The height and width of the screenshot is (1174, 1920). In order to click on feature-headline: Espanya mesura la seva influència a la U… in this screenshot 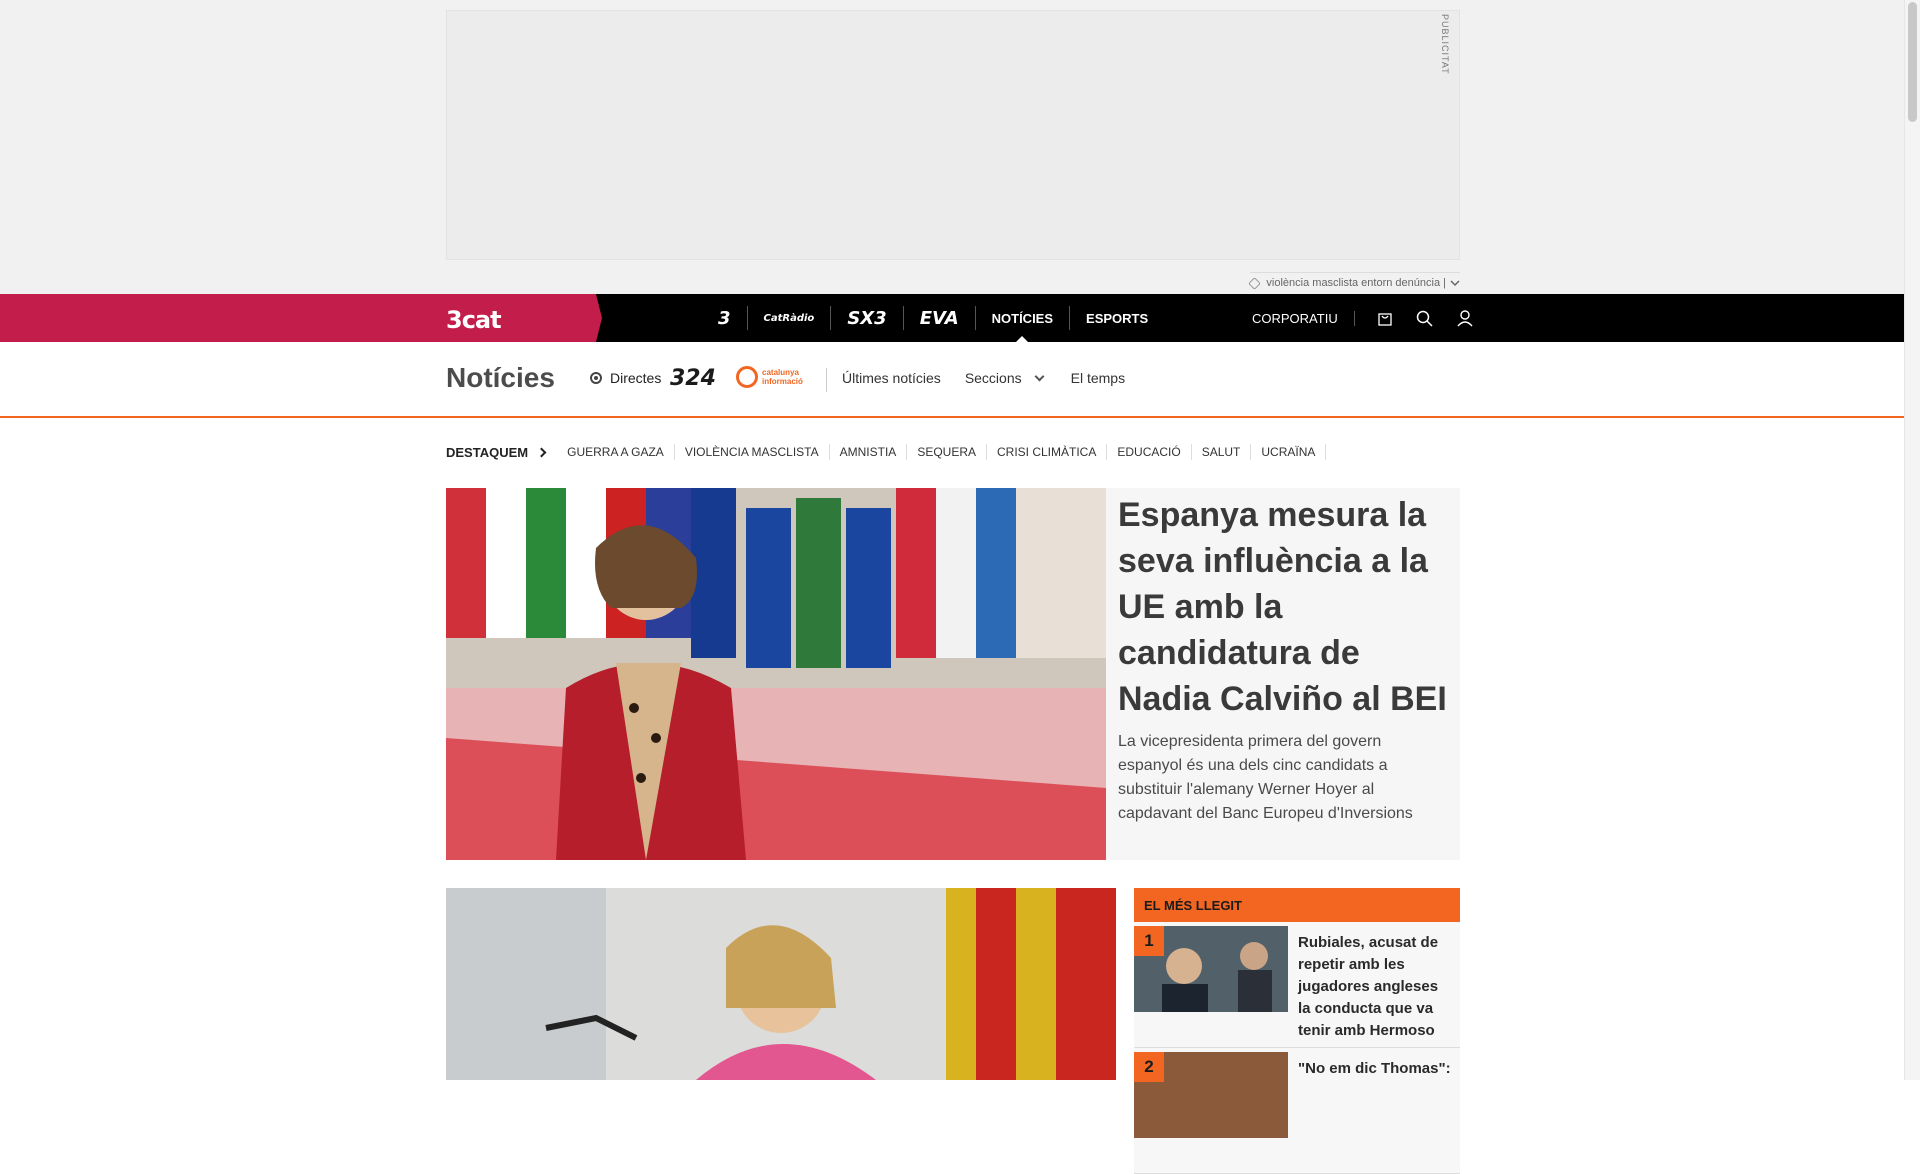, I will do `click(1283, 607)`.